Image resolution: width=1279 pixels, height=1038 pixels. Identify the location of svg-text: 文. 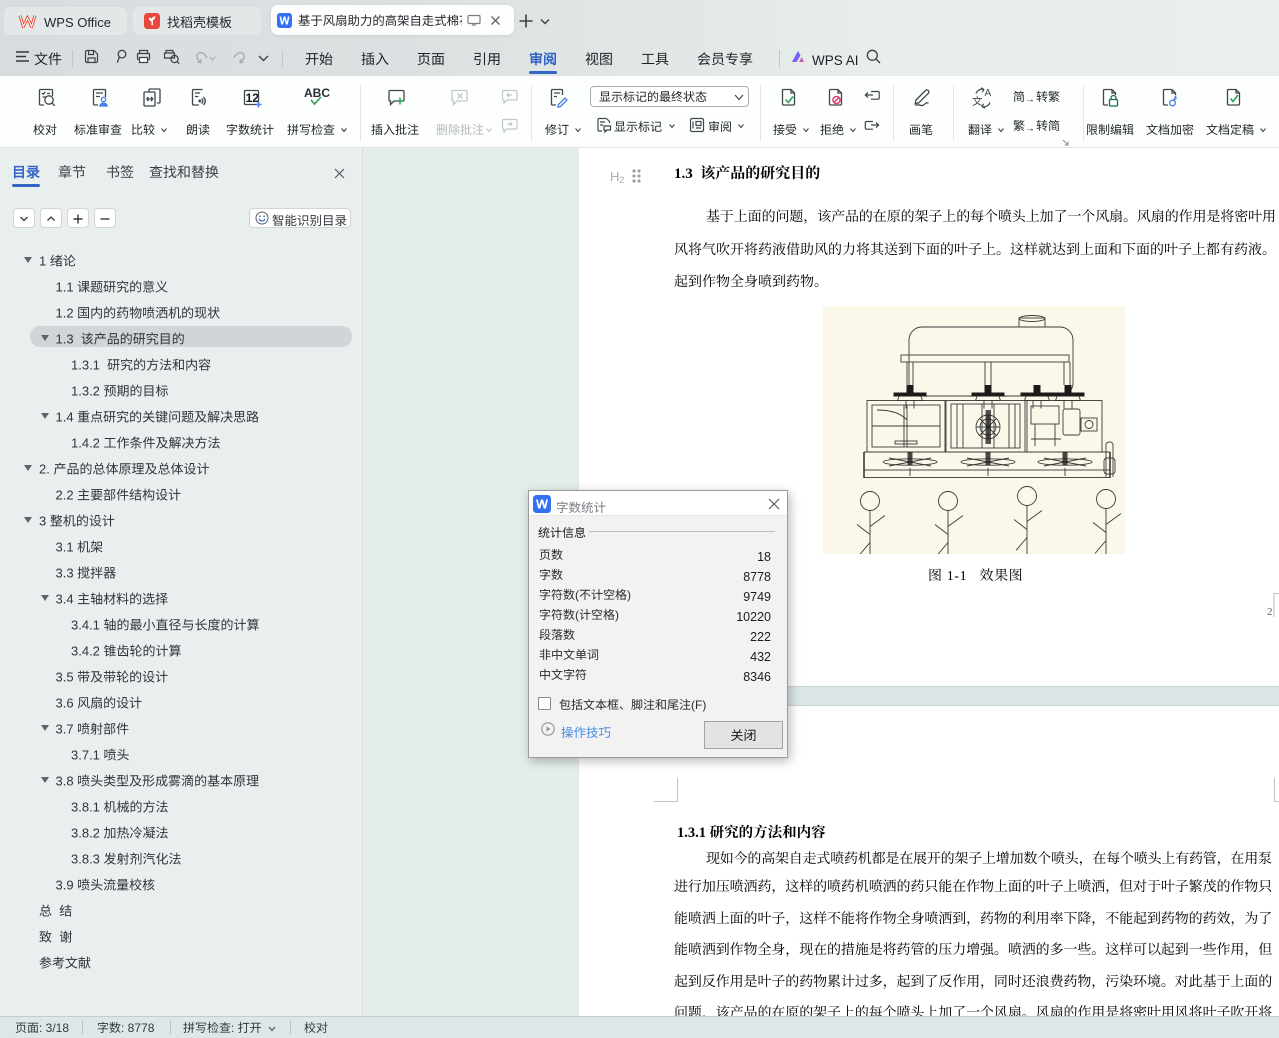
(977, 101).